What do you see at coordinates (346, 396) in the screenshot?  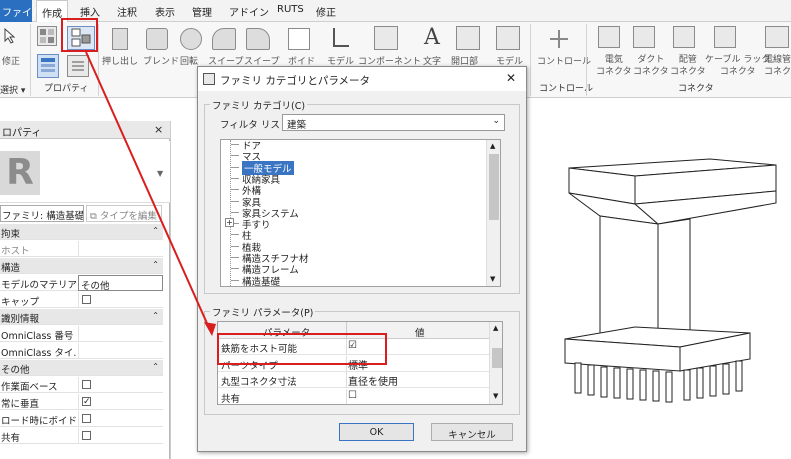 I see `col-divider` at bounding box center [346, 396].